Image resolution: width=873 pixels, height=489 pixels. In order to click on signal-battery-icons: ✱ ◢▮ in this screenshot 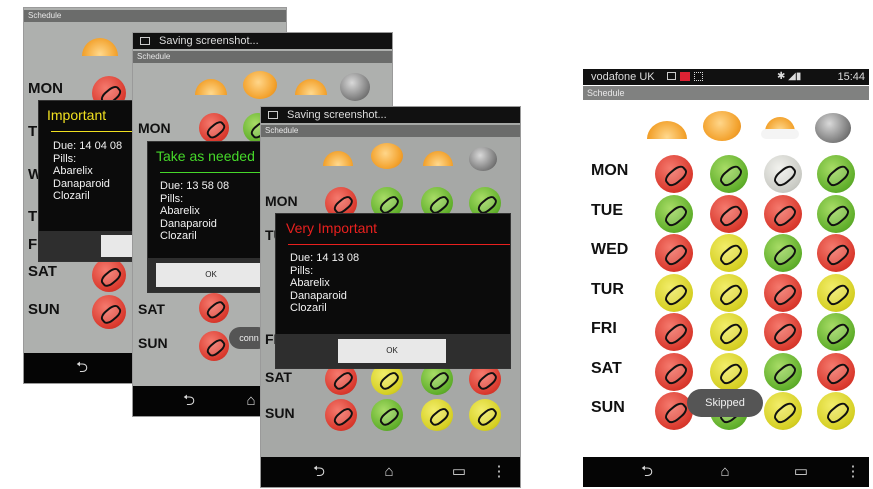, I will do `click(789, 76)`.